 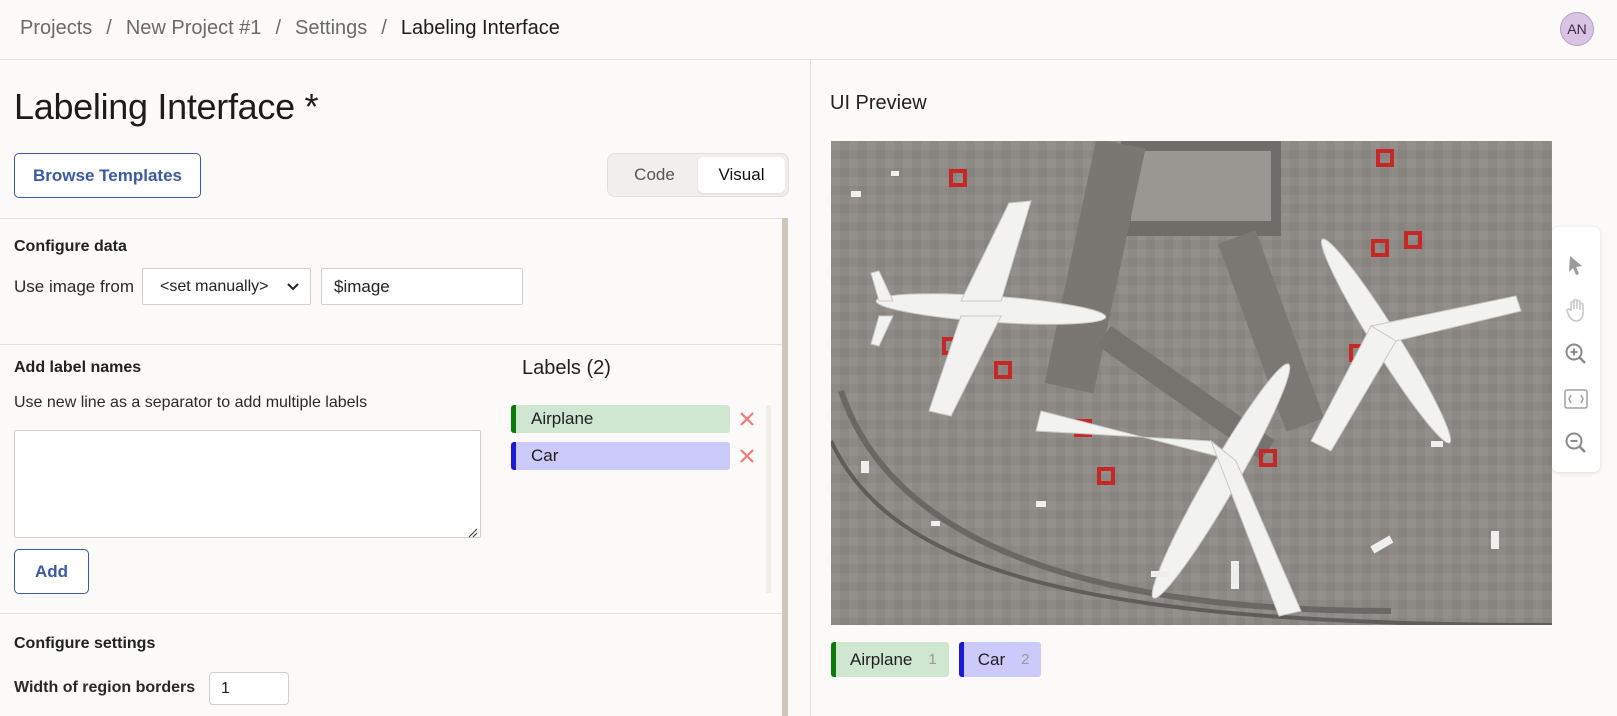 I want to click on avatar: AN, so click(x=1577, y=29).